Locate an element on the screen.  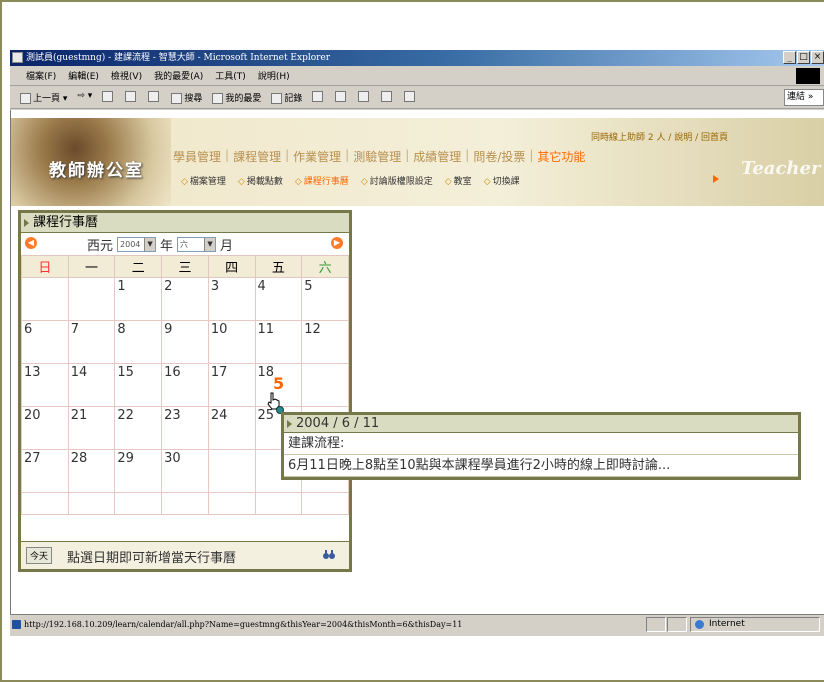
search-button: 搜尋 is located at coordinates (186, 97).